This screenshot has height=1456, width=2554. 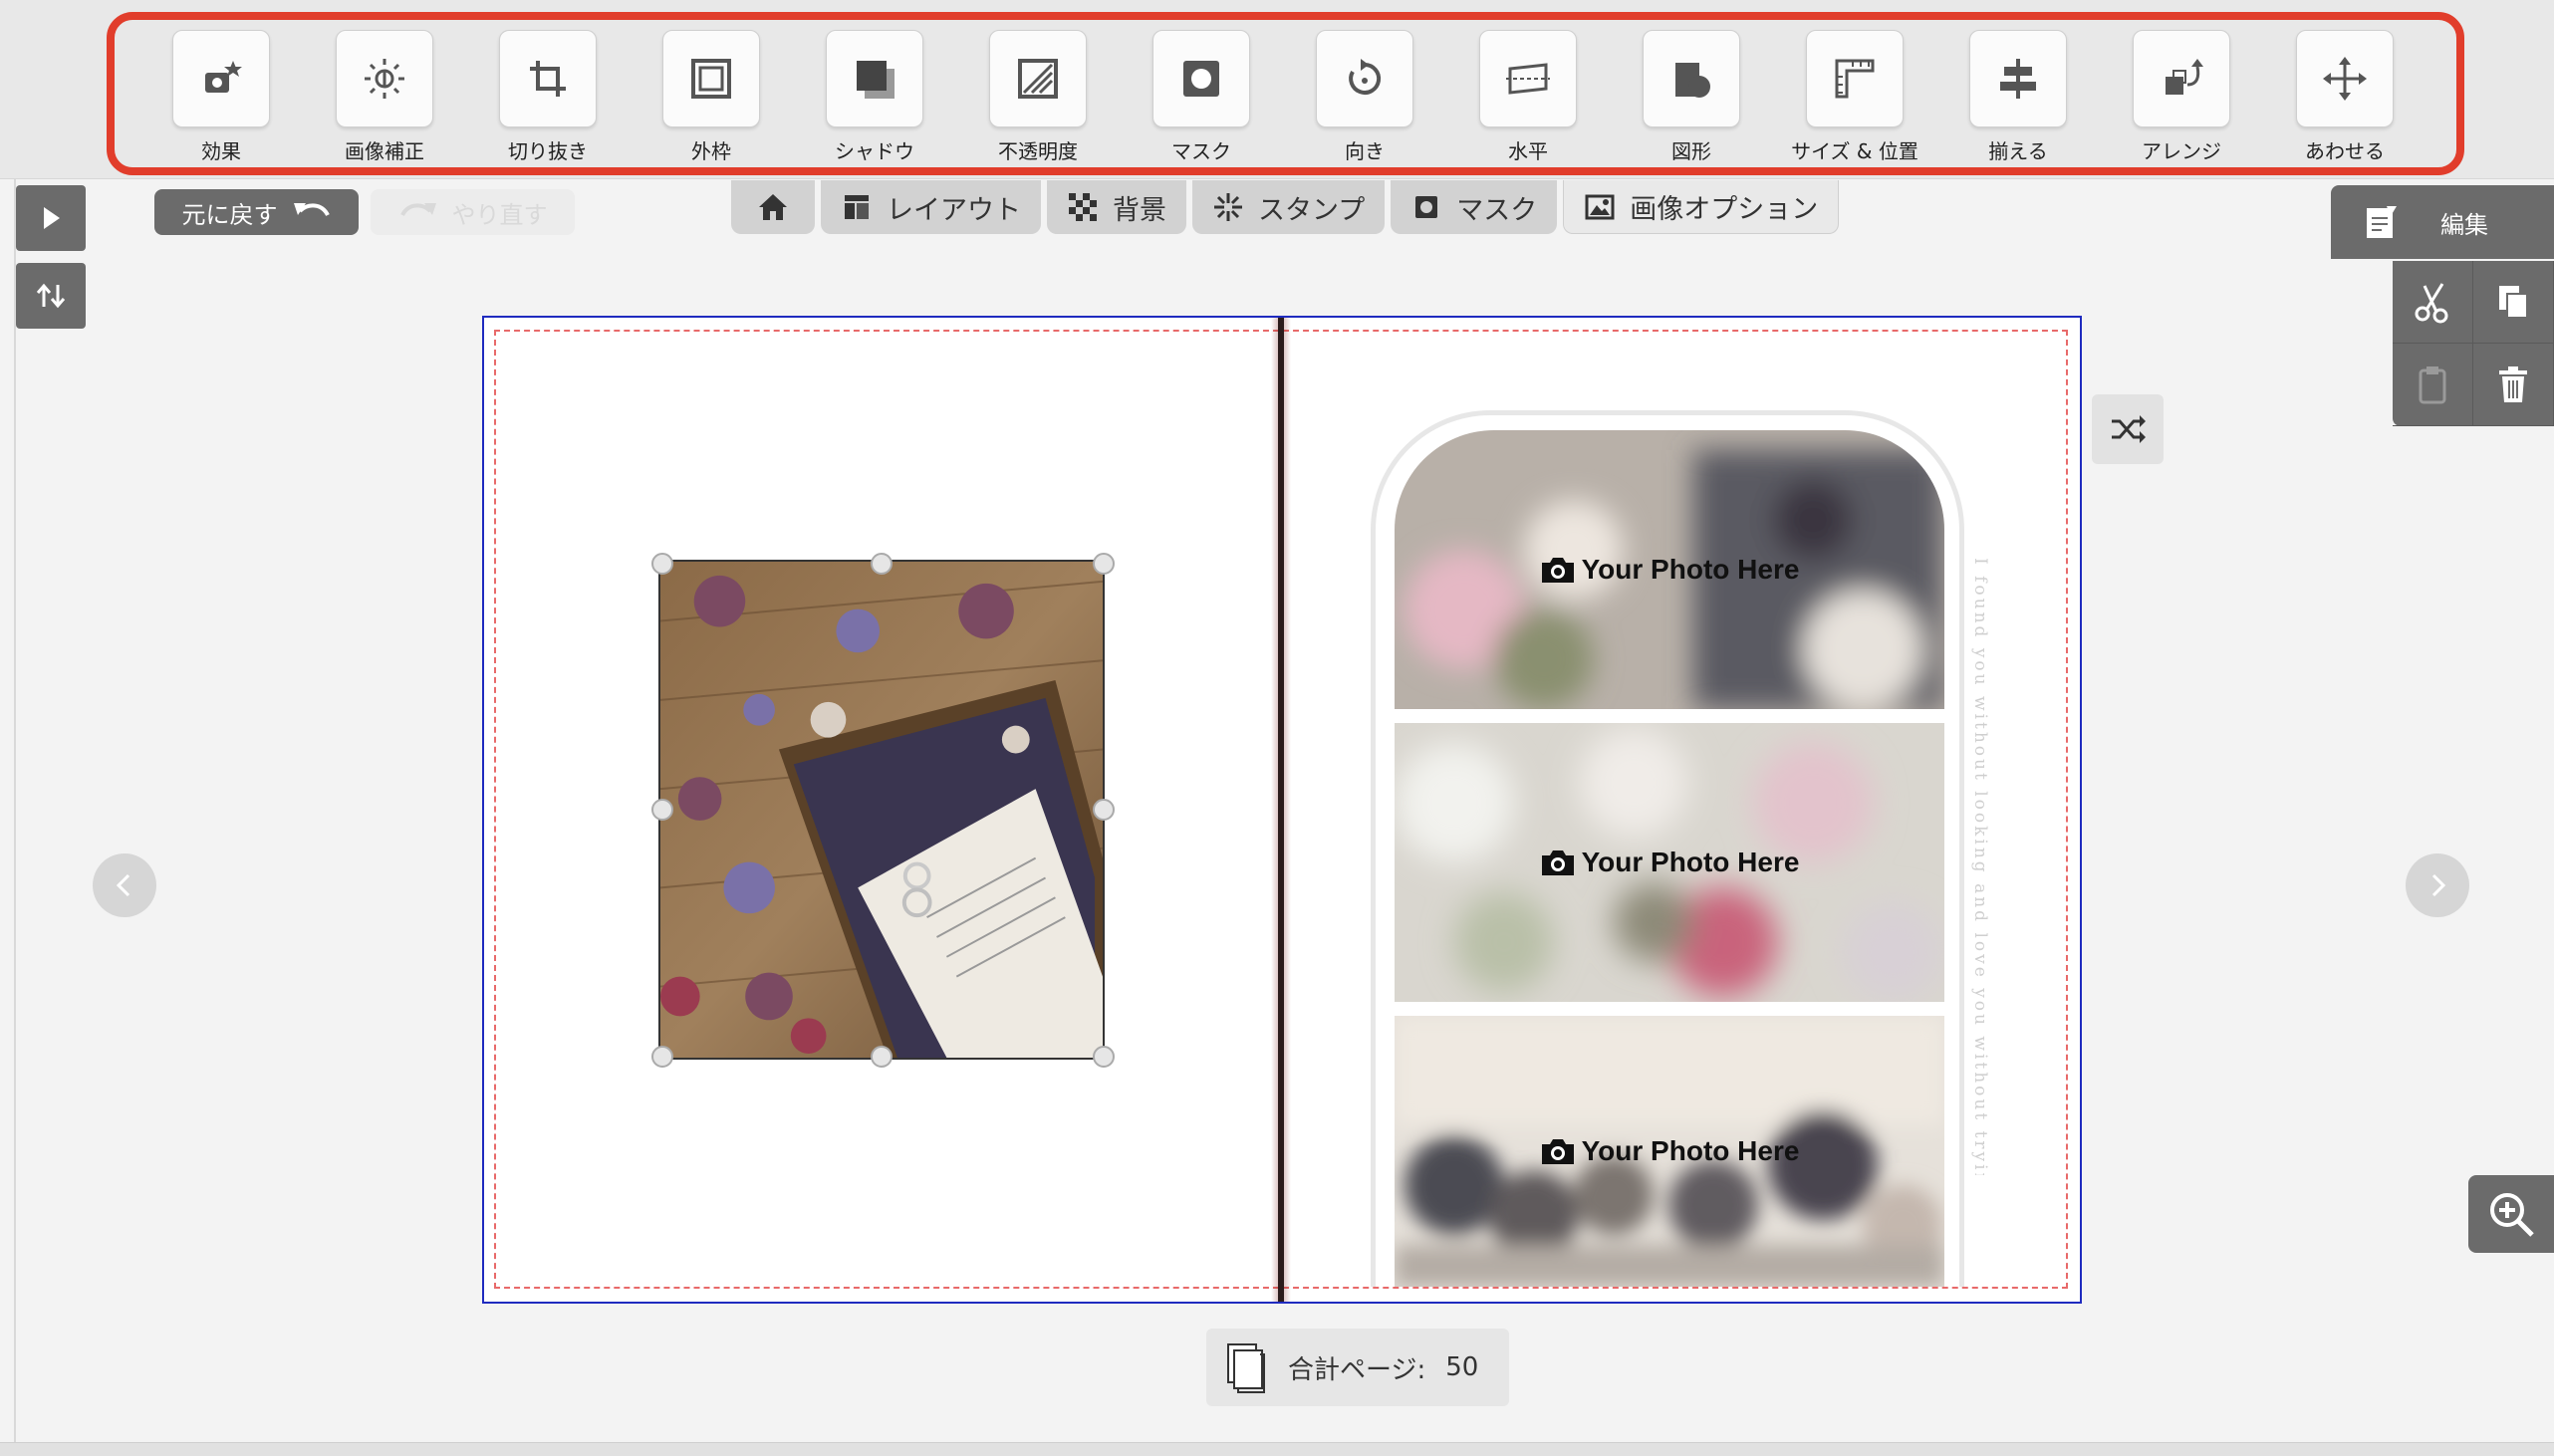 I want to click on effect-button, so click(x=221, y=78).